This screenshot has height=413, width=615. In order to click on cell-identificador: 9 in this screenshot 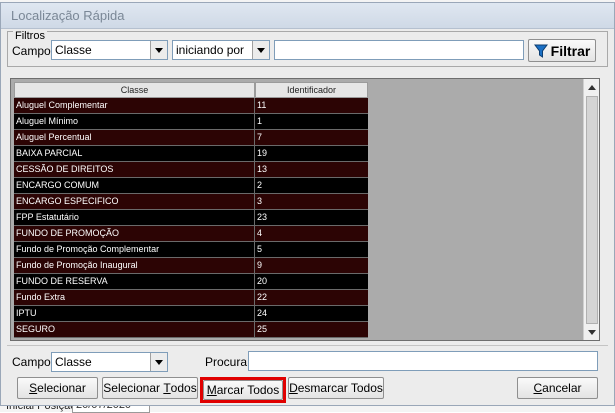, I will do `click(260, 265)`.